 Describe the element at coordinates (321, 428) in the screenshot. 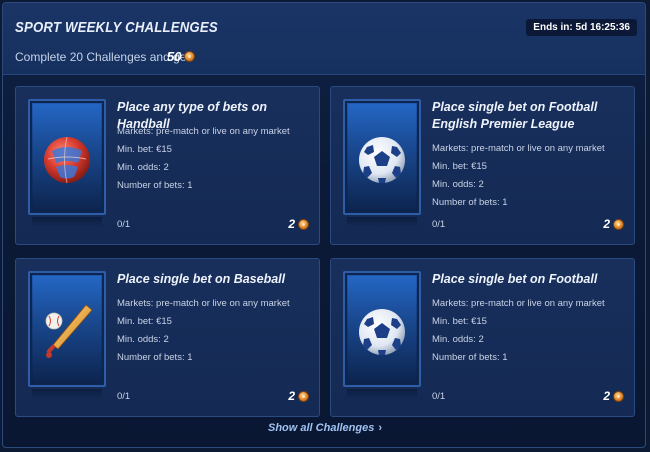

I see `show-all-label: Show all Challenges` at that location.